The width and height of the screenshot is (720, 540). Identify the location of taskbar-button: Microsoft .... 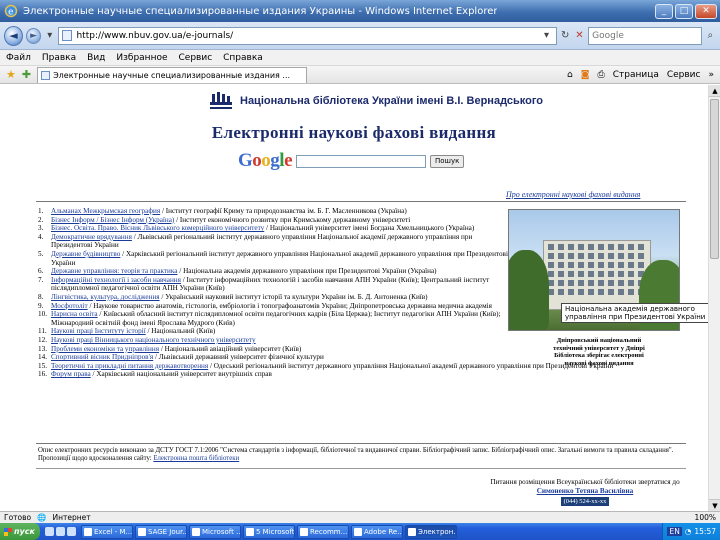
(215, 531).